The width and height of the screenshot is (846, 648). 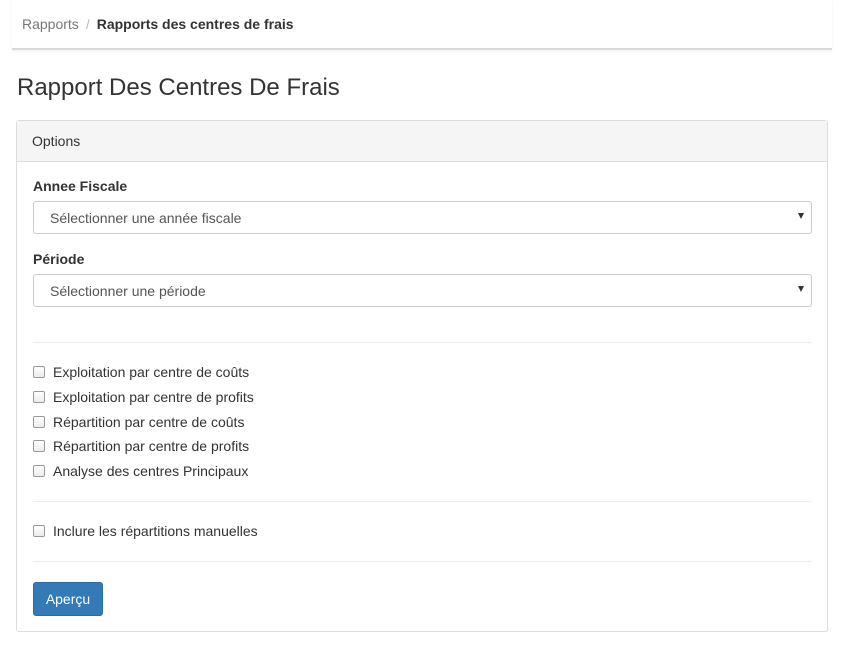 I want to click on option-profit-center-operations: Exploitation par centre de profits, so click(x=143, y=397).